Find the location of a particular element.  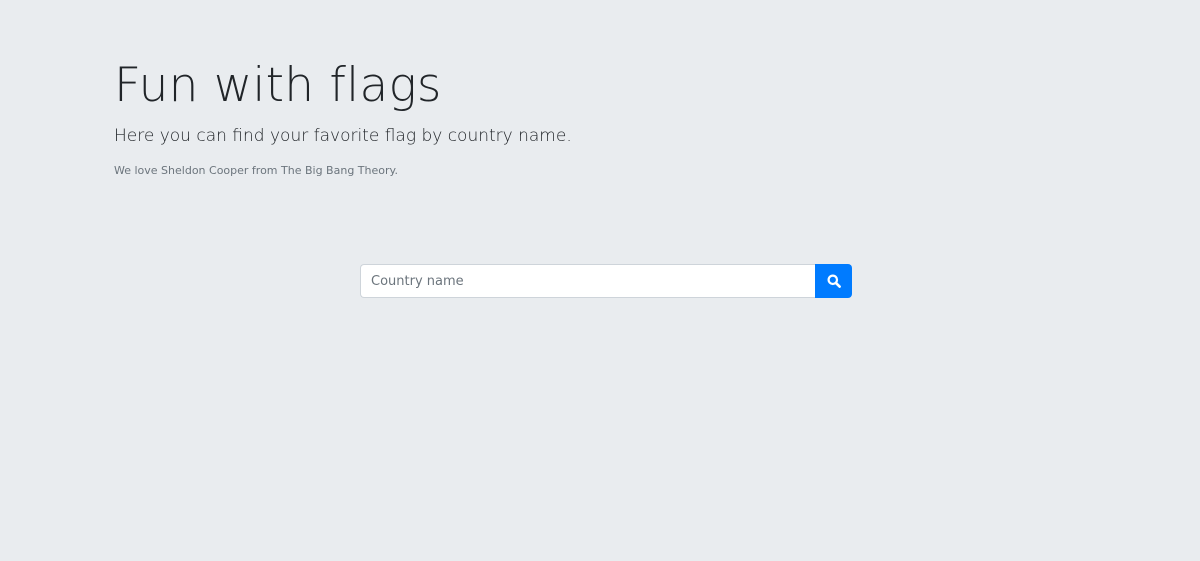

search-group is located at coordinates (606, 281).